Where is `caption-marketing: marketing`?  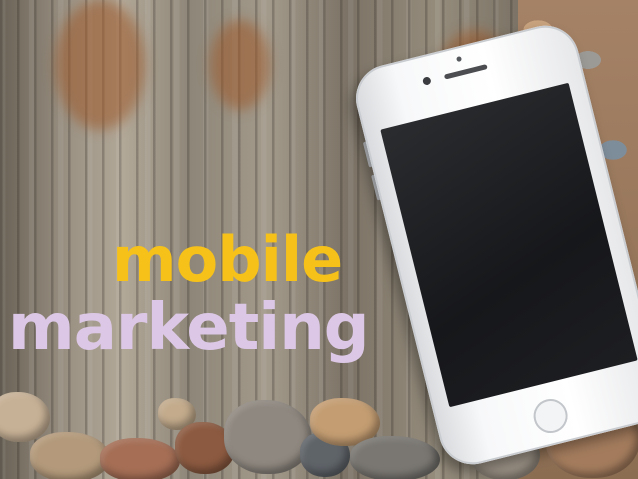 caption-marketing: marketing is located at coordinates (189, 328).